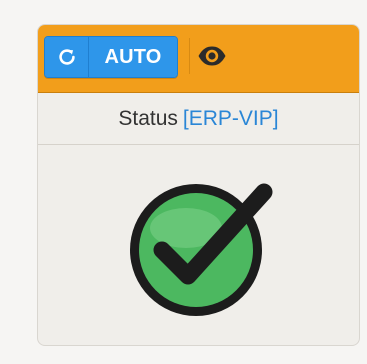 The width and height of the screenshot is (367, 364). I want to click on eye-icon, so click(212, 56).